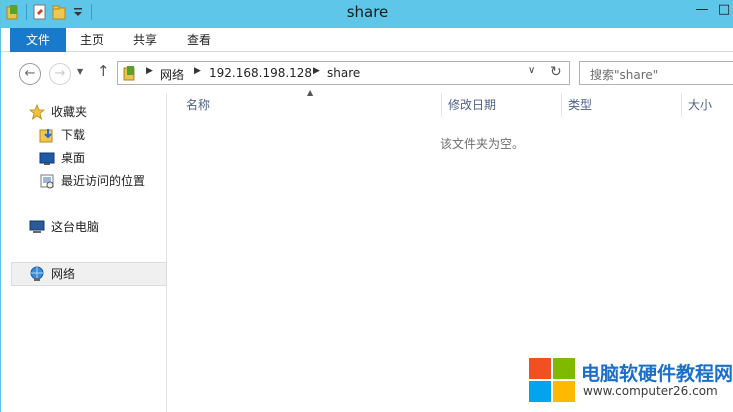  I want to click on site-watermark: 电脑软硬件教程网 www.computer26.com, so click(631, 384).